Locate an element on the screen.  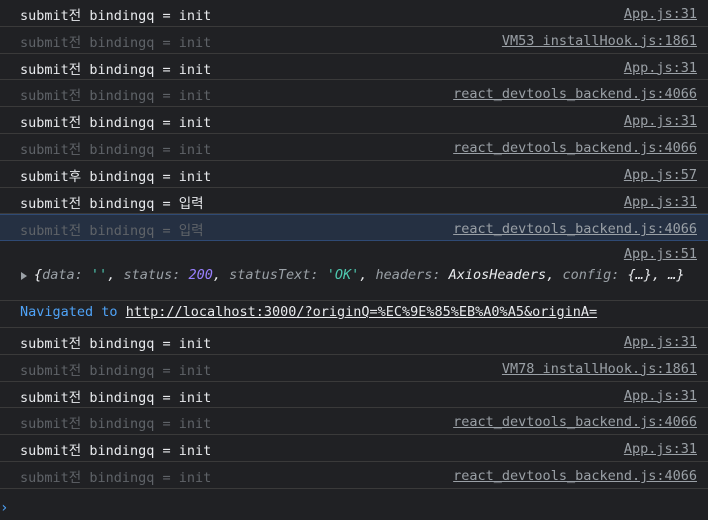
log-source-link: App.js:57 is located at coordinates (660, 175).